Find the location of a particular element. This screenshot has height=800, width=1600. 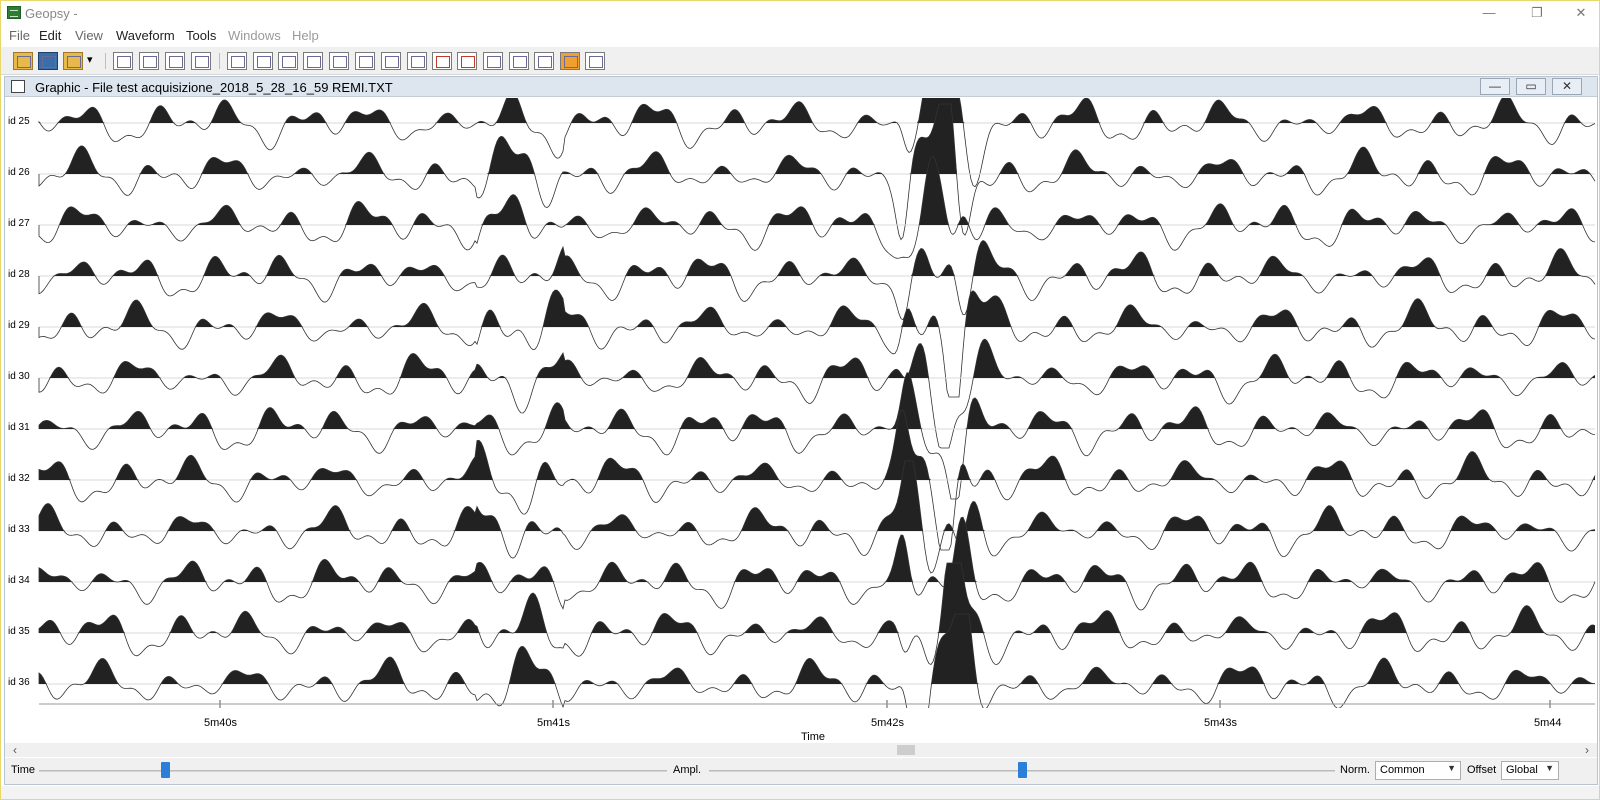

spectrum-icon is located at coordinates (365, 61).